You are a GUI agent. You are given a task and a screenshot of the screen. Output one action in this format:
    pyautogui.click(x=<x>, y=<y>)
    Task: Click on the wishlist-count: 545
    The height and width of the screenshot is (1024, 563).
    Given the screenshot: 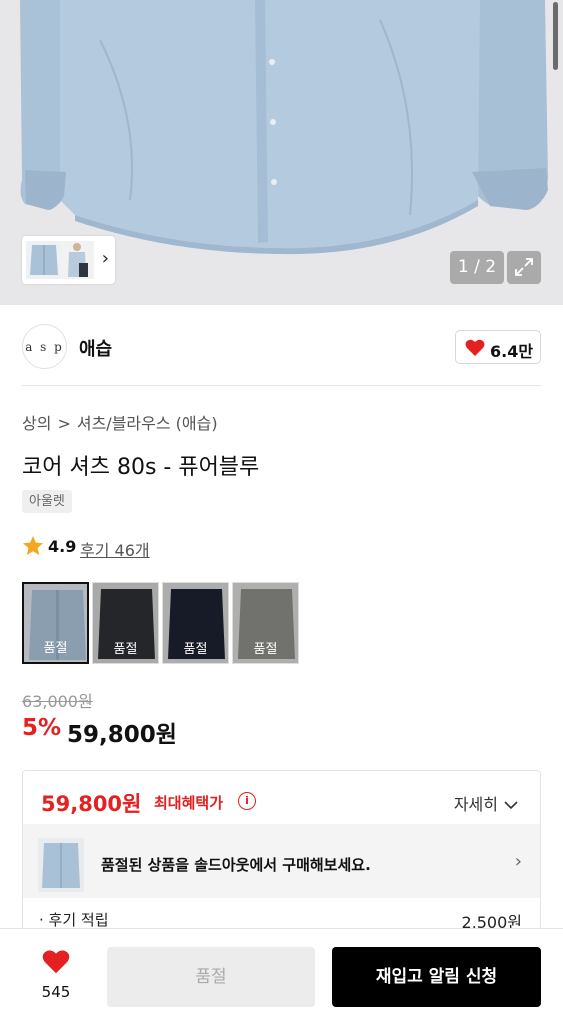 What is the action you would take?
    pyautogui.click(x=56, y=992)
    